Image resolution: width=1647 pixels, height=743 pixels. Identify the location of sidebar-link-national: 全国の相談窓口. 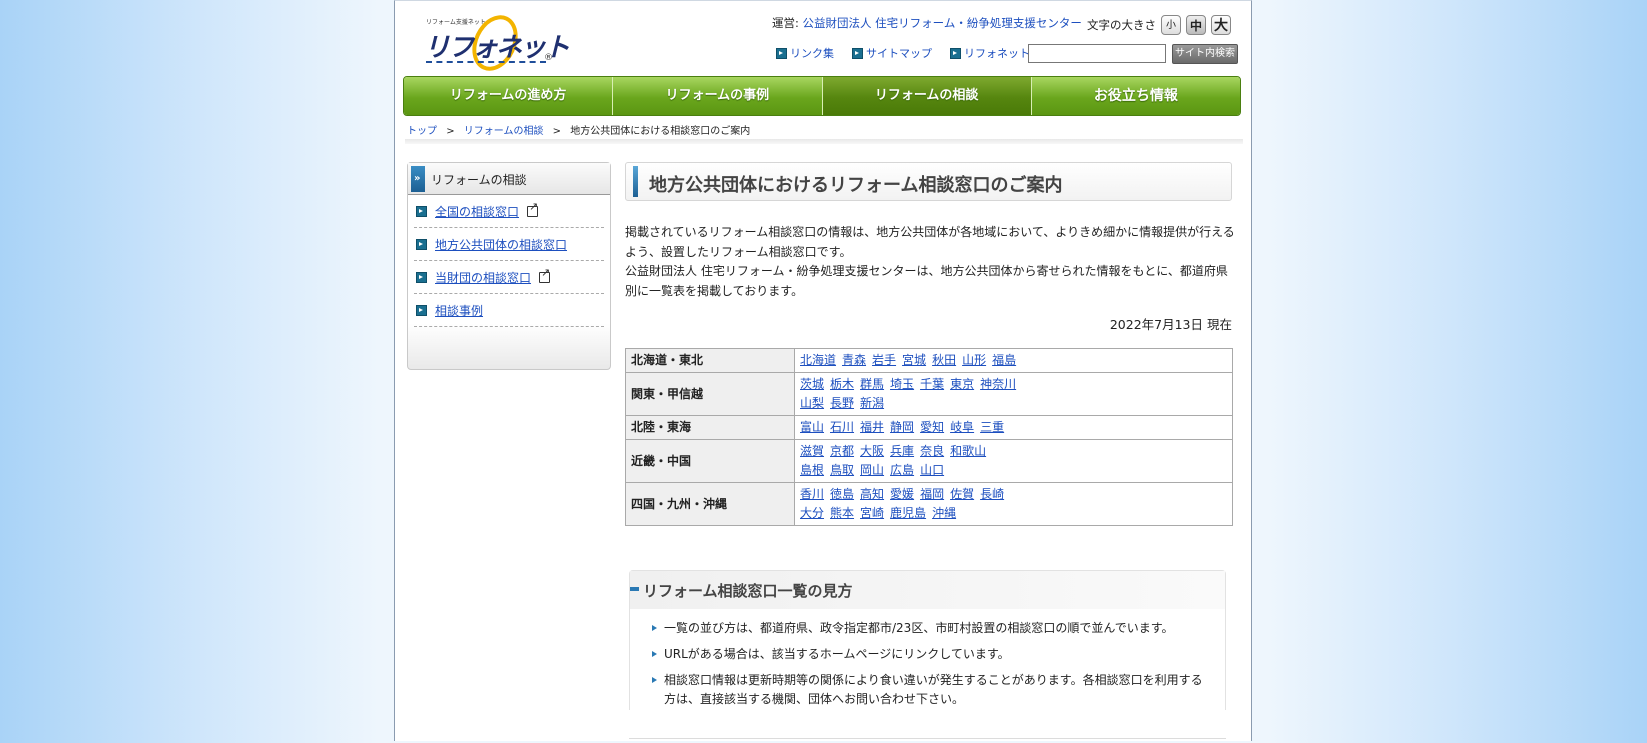
(477, 211).